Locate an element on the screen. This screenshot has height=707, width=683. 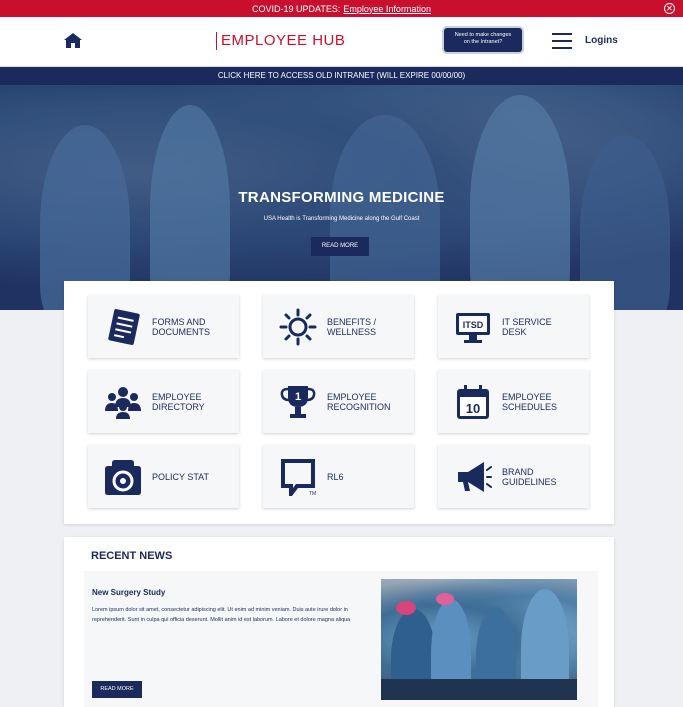
tile-employee-schedules: 10 EMPLOYEE SCHEDULES is located at coordinates (513, 401).